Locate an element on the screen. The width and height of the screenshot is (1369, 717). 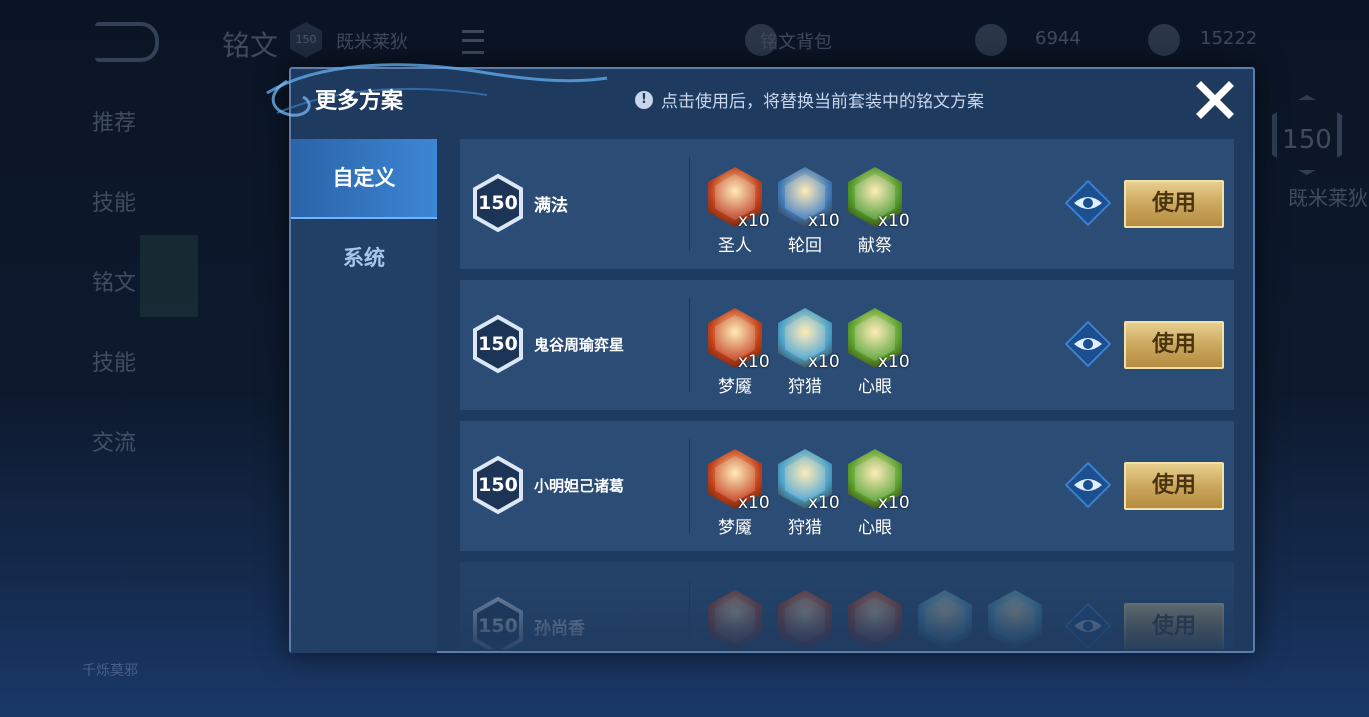
close-icon is located at coordinates (1215, 100).